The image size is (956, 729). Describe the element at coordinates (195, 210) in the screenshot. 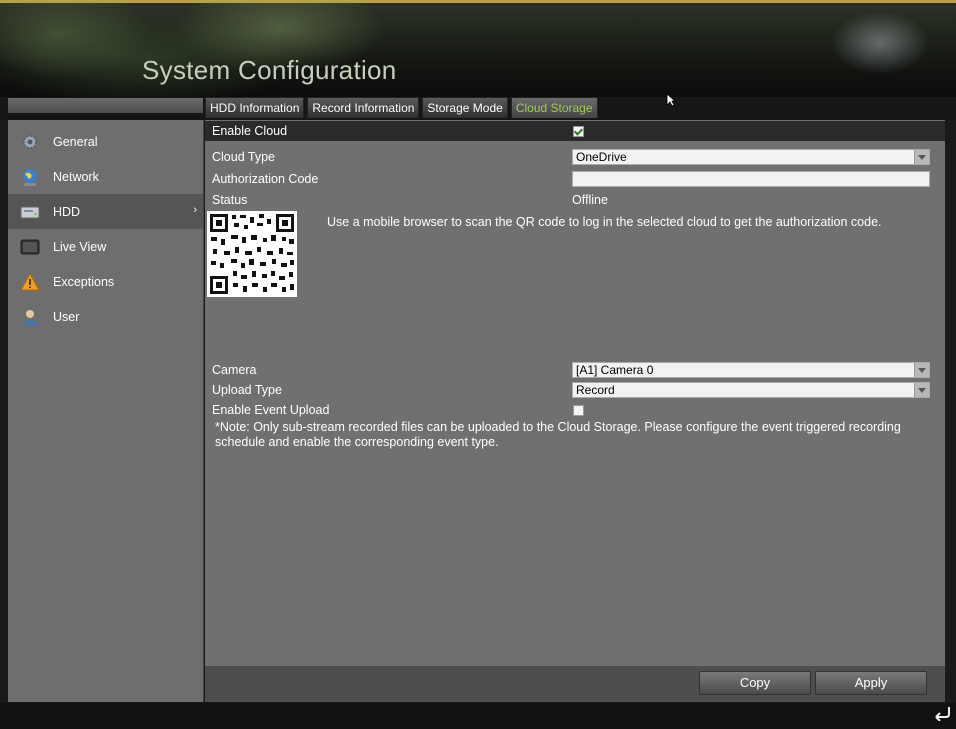

I see `chevron-right-icon: ›` at that location.